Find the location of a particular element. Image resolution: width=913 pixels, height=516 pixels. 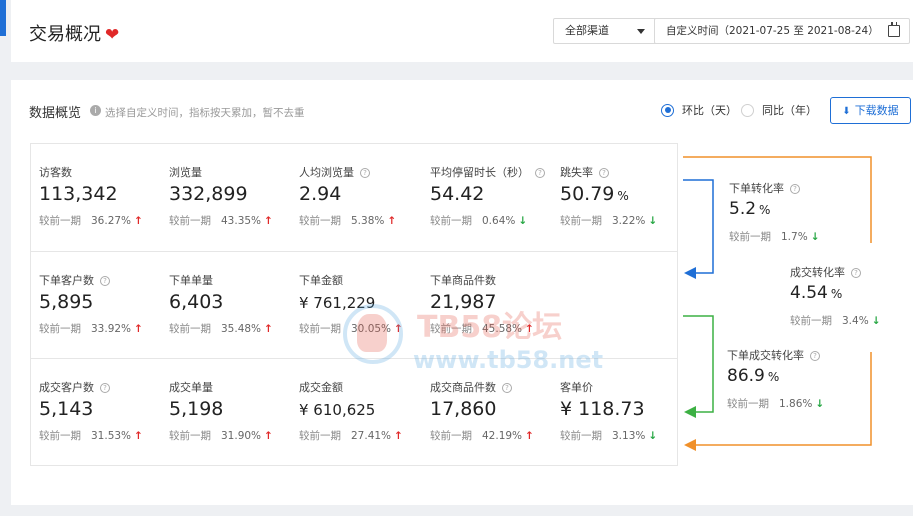

date-range-picker: 自定义时间（2021-07-25 至 2021-08-24） is located at coordinates (782, 31).